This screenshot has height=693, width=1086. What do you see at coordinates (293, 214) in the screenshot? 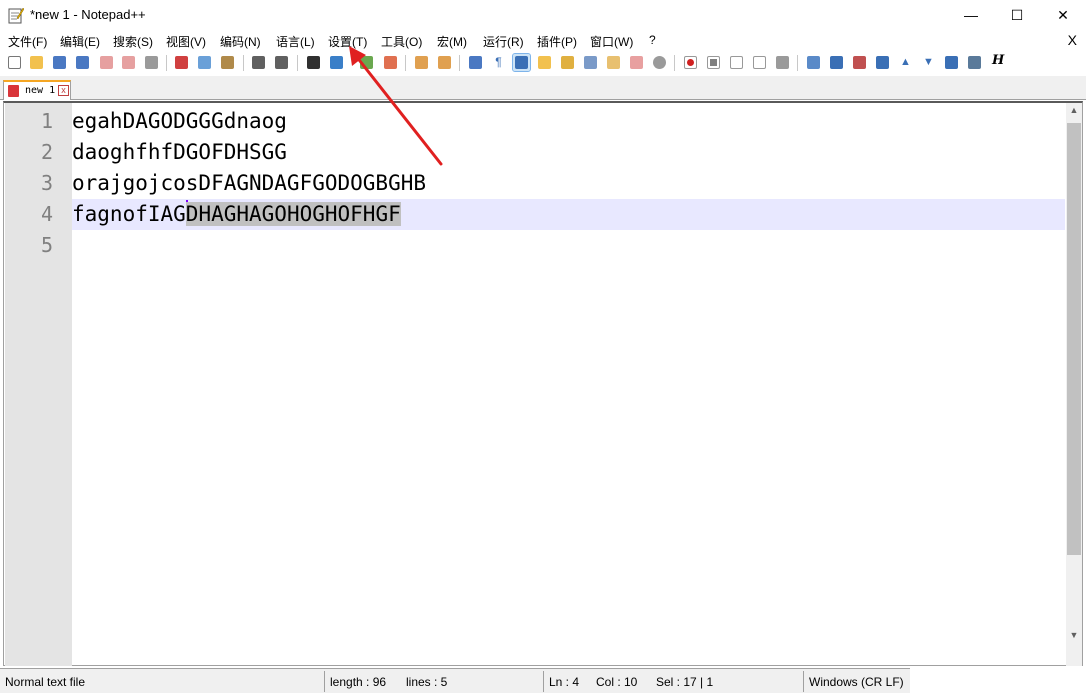
I see `selected-text: DHAGHAGOHOGHOFHGF` at bounding box center [293, 214].